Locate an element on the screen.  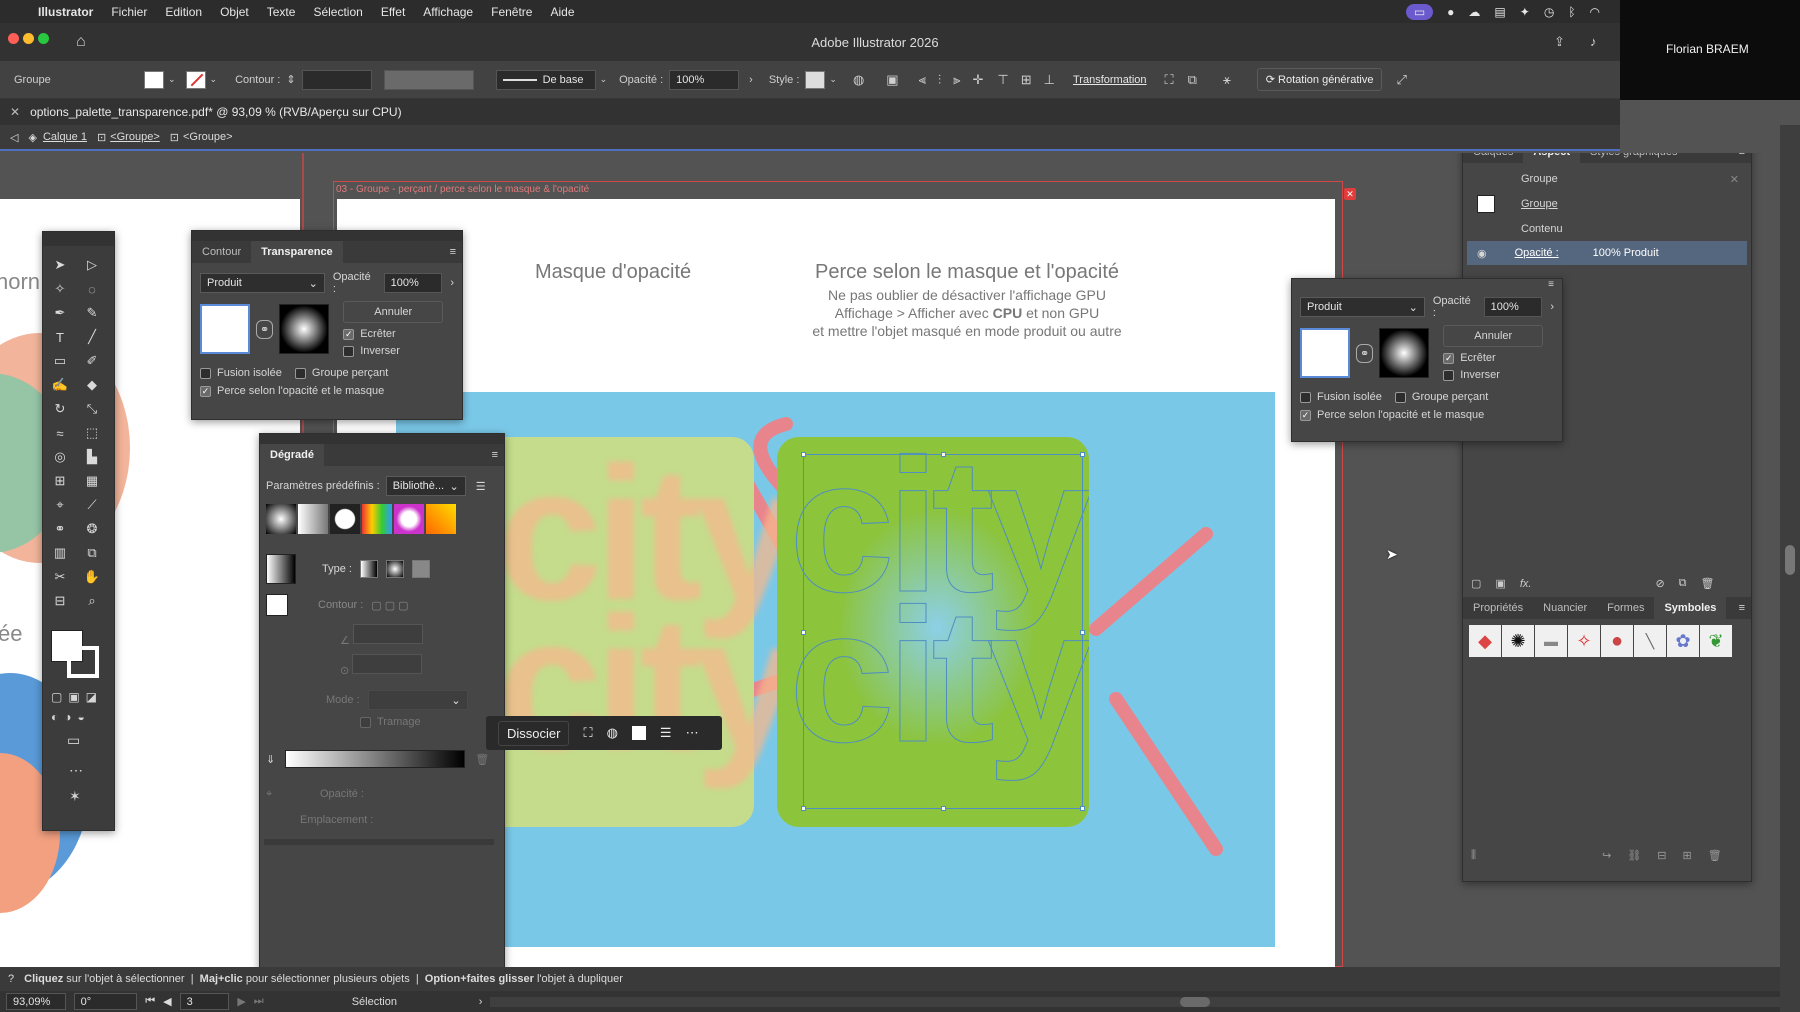
menu-fenetre: Fenêtre is located at coordinates (511, 12).